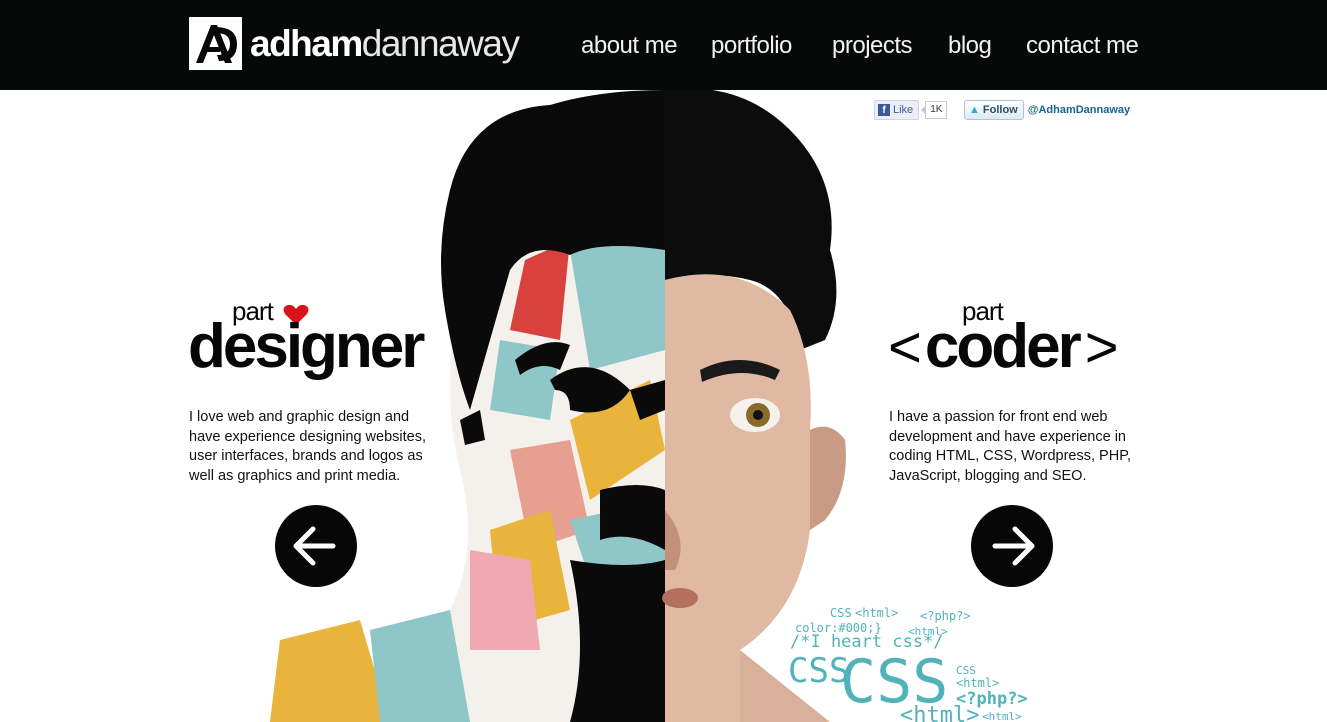  What do you see at coordinates (215, 43) in the screenshot?
I see `logo-mark-icon` at bounding box center [215, 43].